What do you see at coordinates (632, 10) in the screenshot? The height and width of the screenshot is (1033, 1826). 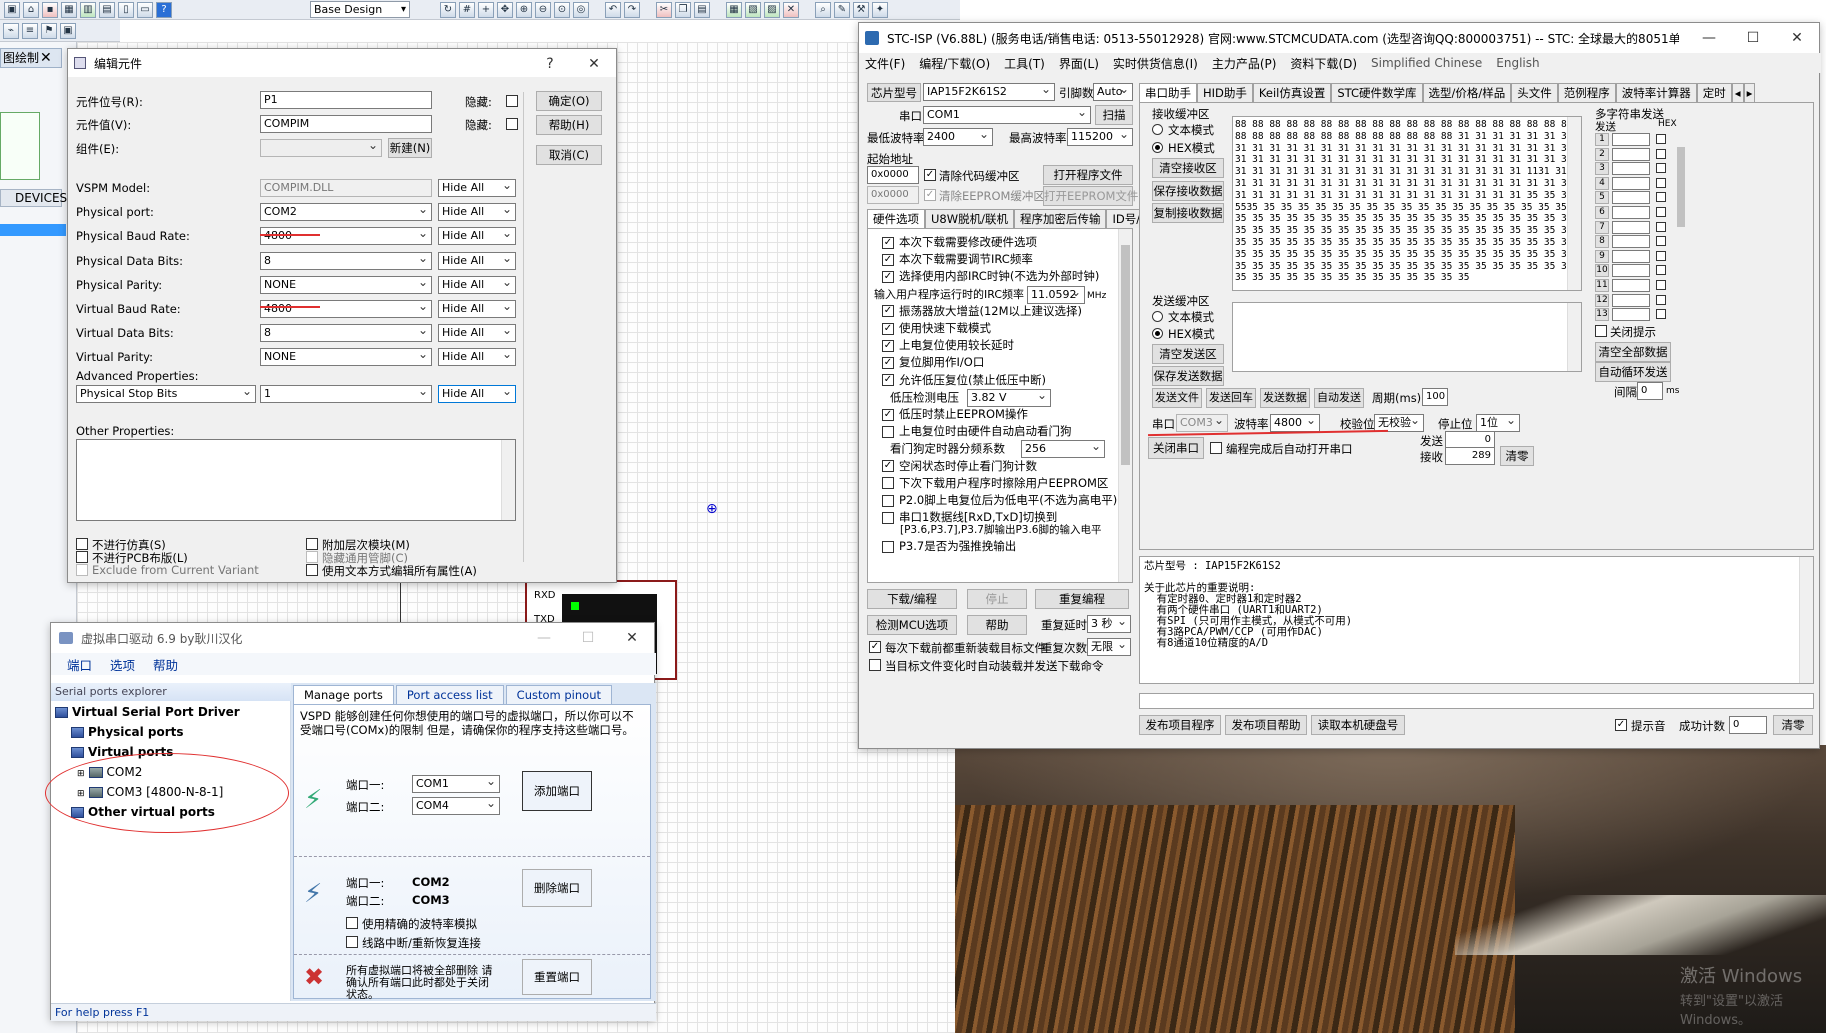 I see `redo-icon: ↷` at bounding box center [632, 10].